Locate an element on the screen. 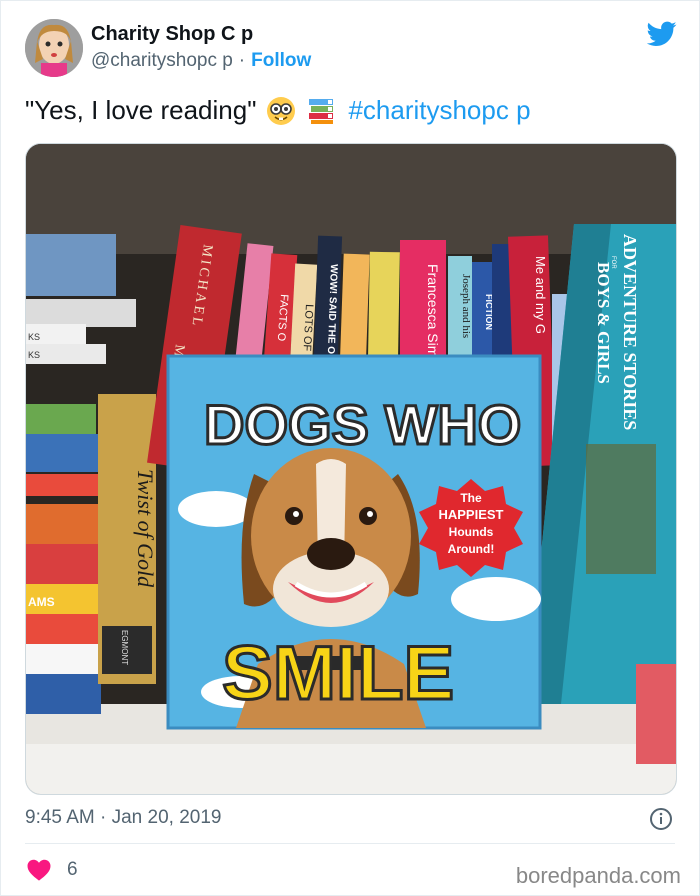 Image resolution: width=700 pixels, height=896 pixels. avatar-image is located at coordinates (54, 48).